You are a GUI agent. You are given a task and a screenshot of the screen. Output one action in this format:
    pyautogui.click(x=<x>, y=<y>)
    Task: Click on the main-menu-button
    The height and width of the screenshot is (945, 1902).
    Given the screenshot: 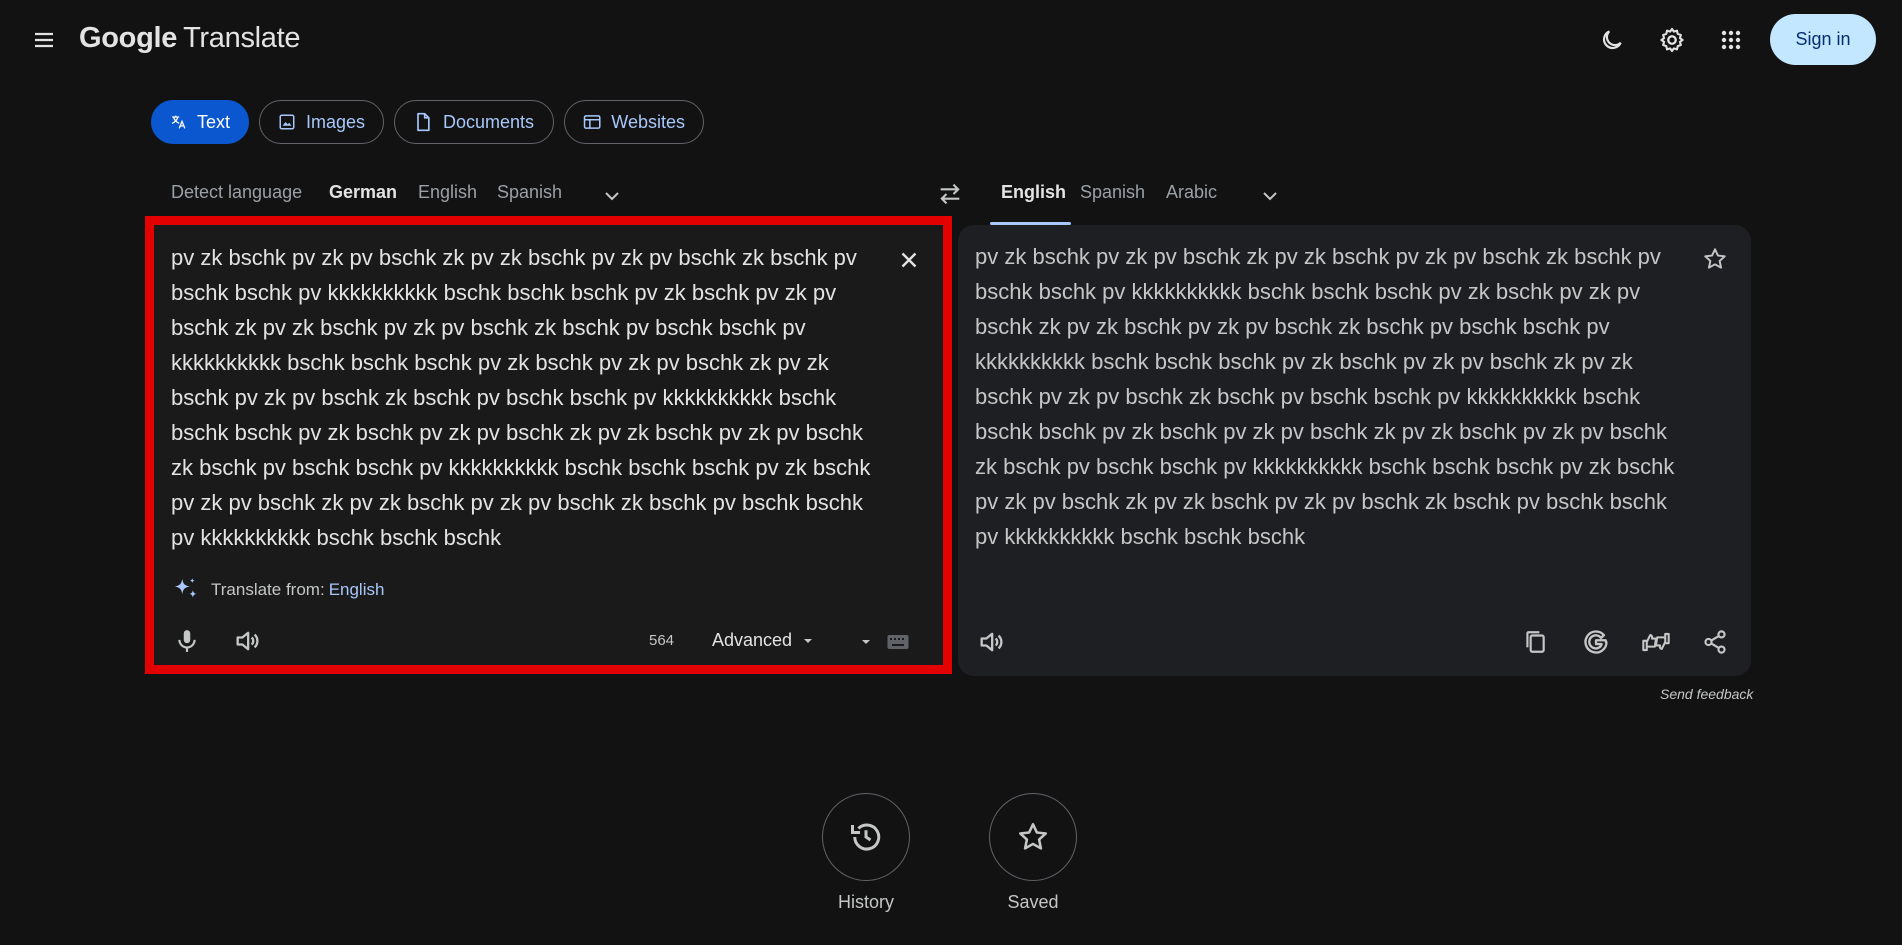 What is the action you would take?
    pyautogui.click(x=44, y=40)
    